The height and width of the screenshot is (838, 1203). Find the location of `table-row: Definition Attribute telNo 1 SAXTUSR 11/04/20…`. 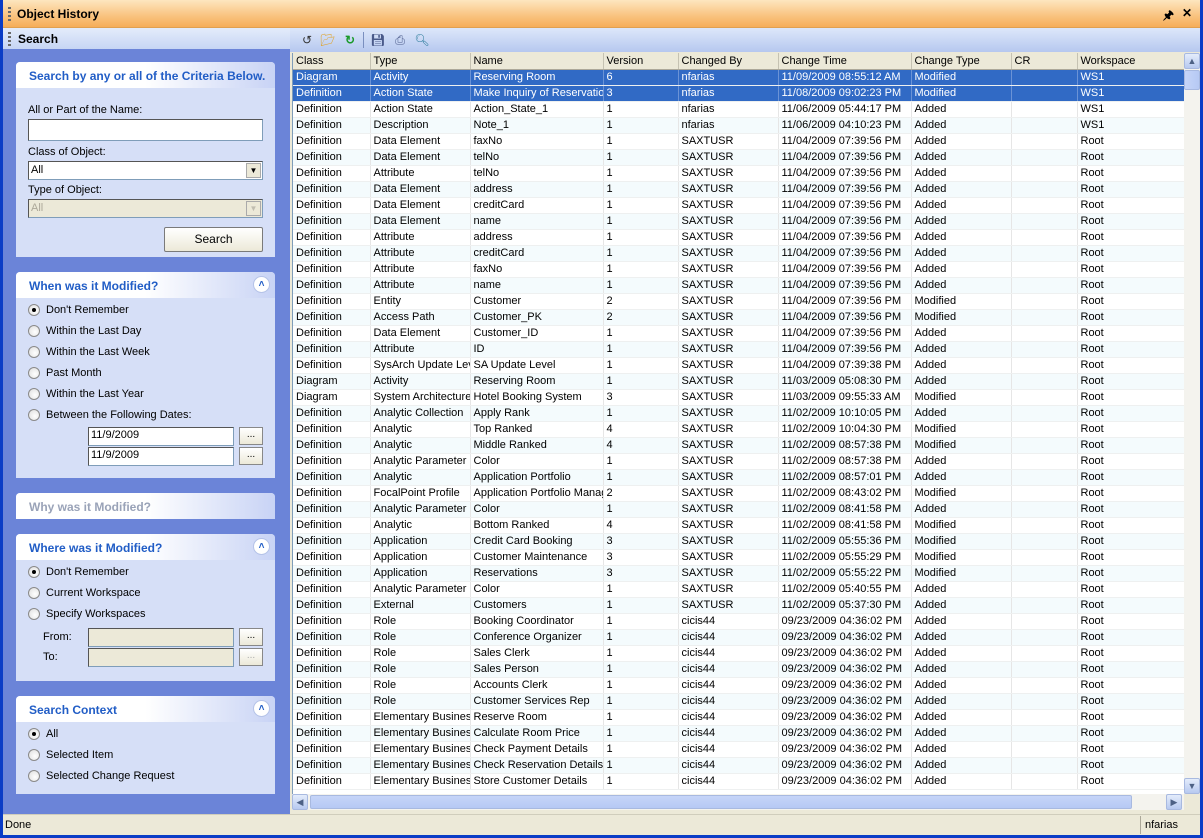

table-row: Definition Attribute telNo 1 SAXTUSR 11/04/20… is located at coordinates (738, 173).